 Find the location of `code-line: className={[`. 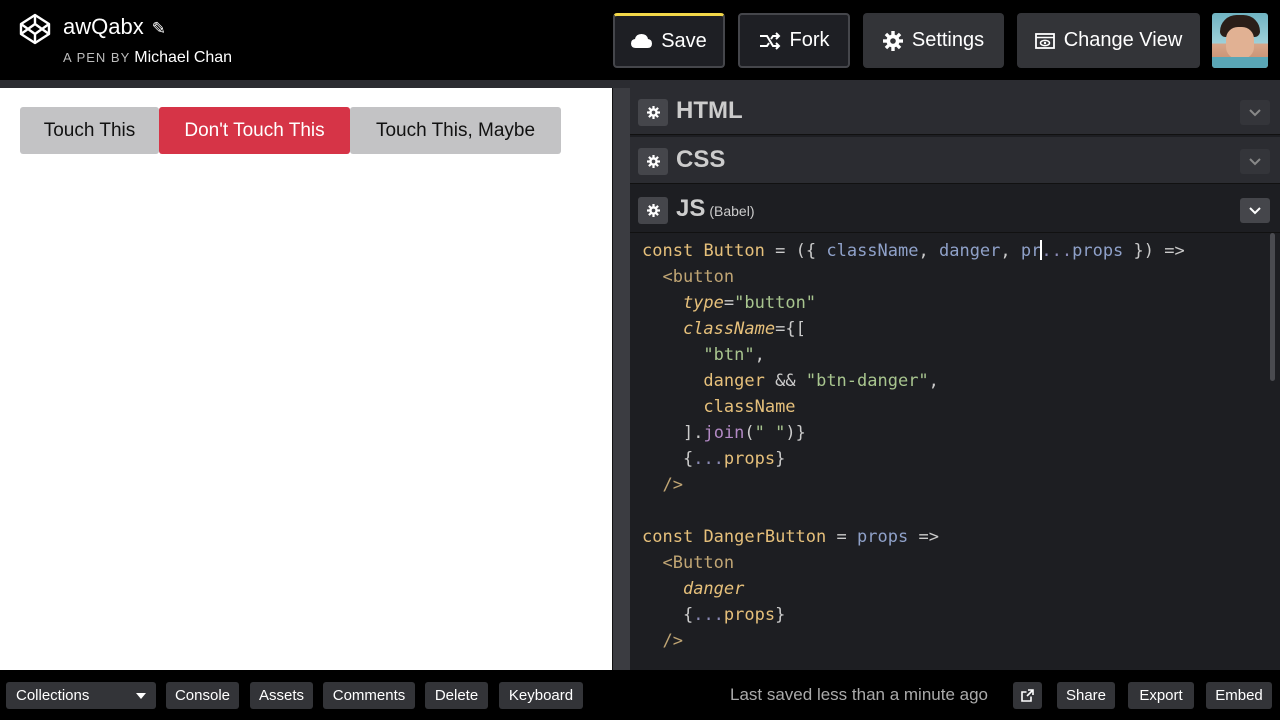

code-line: className={[ is located at coordinates (744, 329).